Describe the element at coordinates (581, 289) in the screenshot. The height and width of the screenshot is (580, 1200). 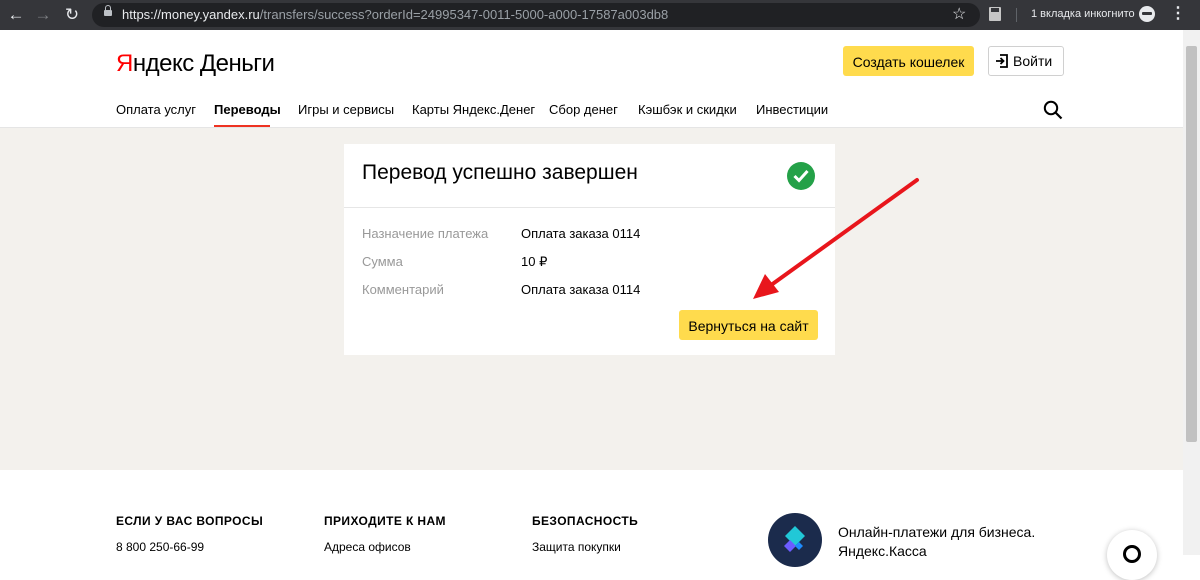
I see `comment-value: Оплата заказа 0114` at that location.